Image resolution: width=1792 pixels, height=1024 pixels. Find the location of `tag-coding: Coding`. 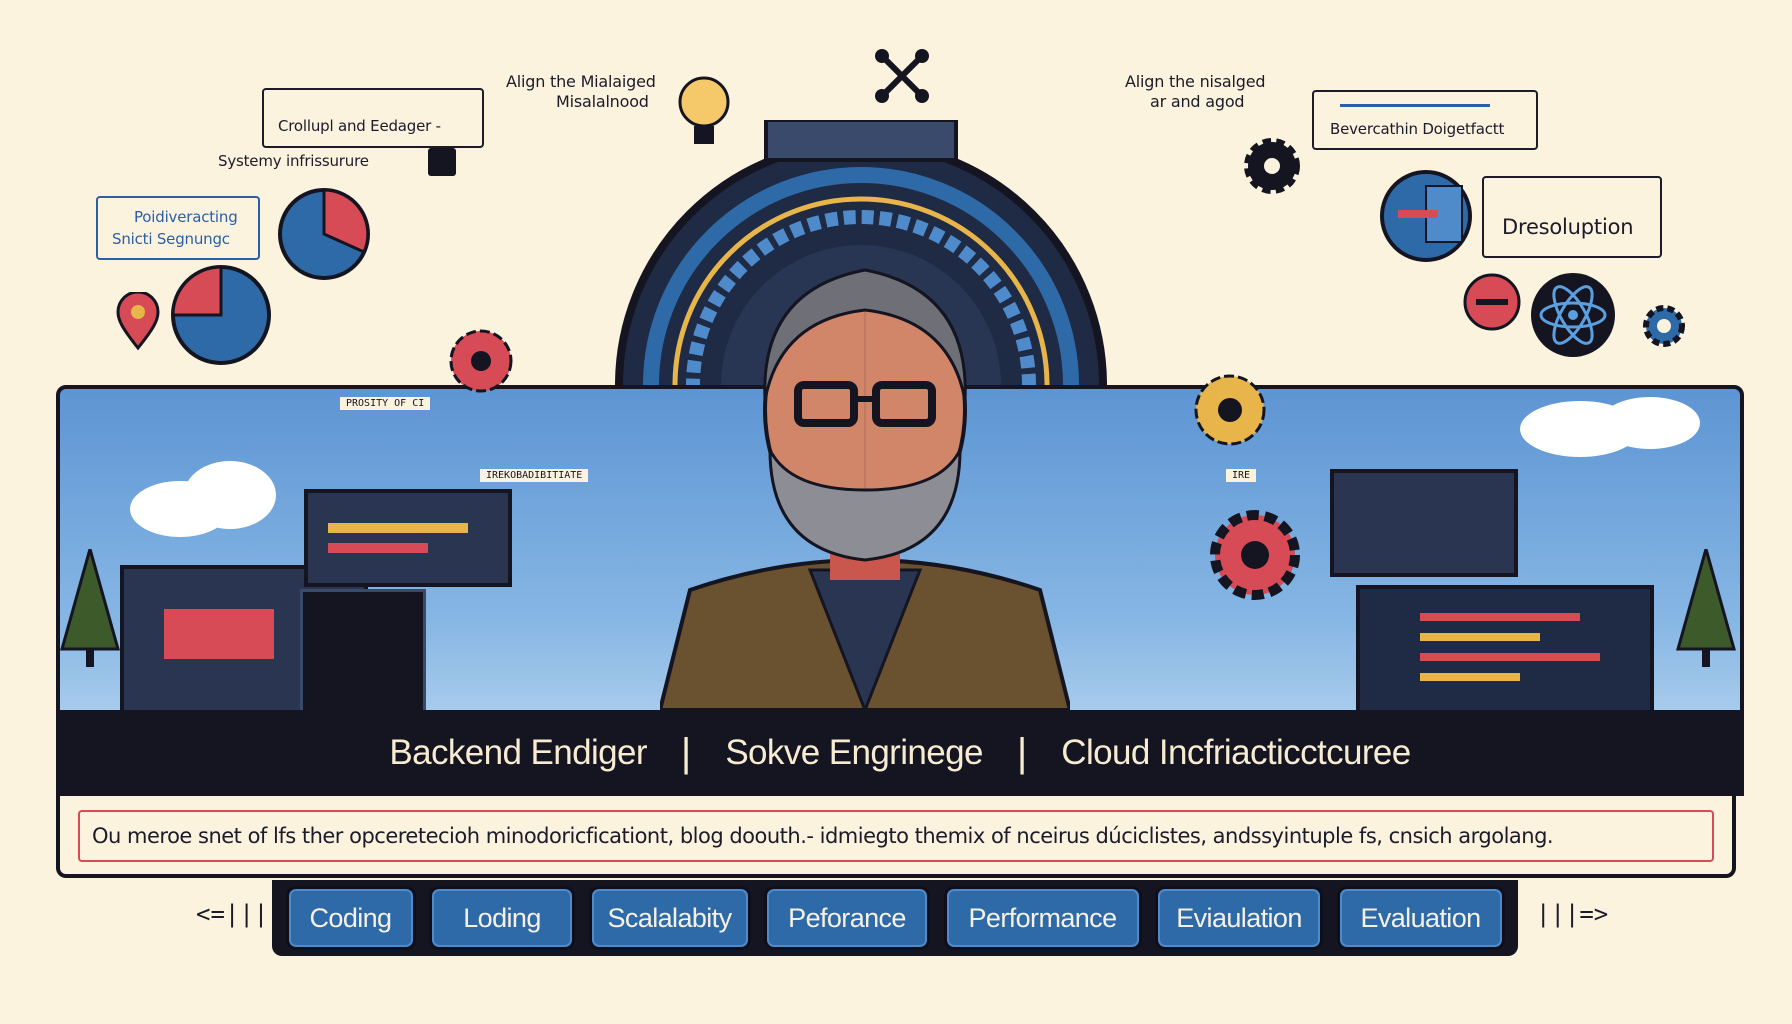

tag-coding: Coding is located at coordinates (350, 918).